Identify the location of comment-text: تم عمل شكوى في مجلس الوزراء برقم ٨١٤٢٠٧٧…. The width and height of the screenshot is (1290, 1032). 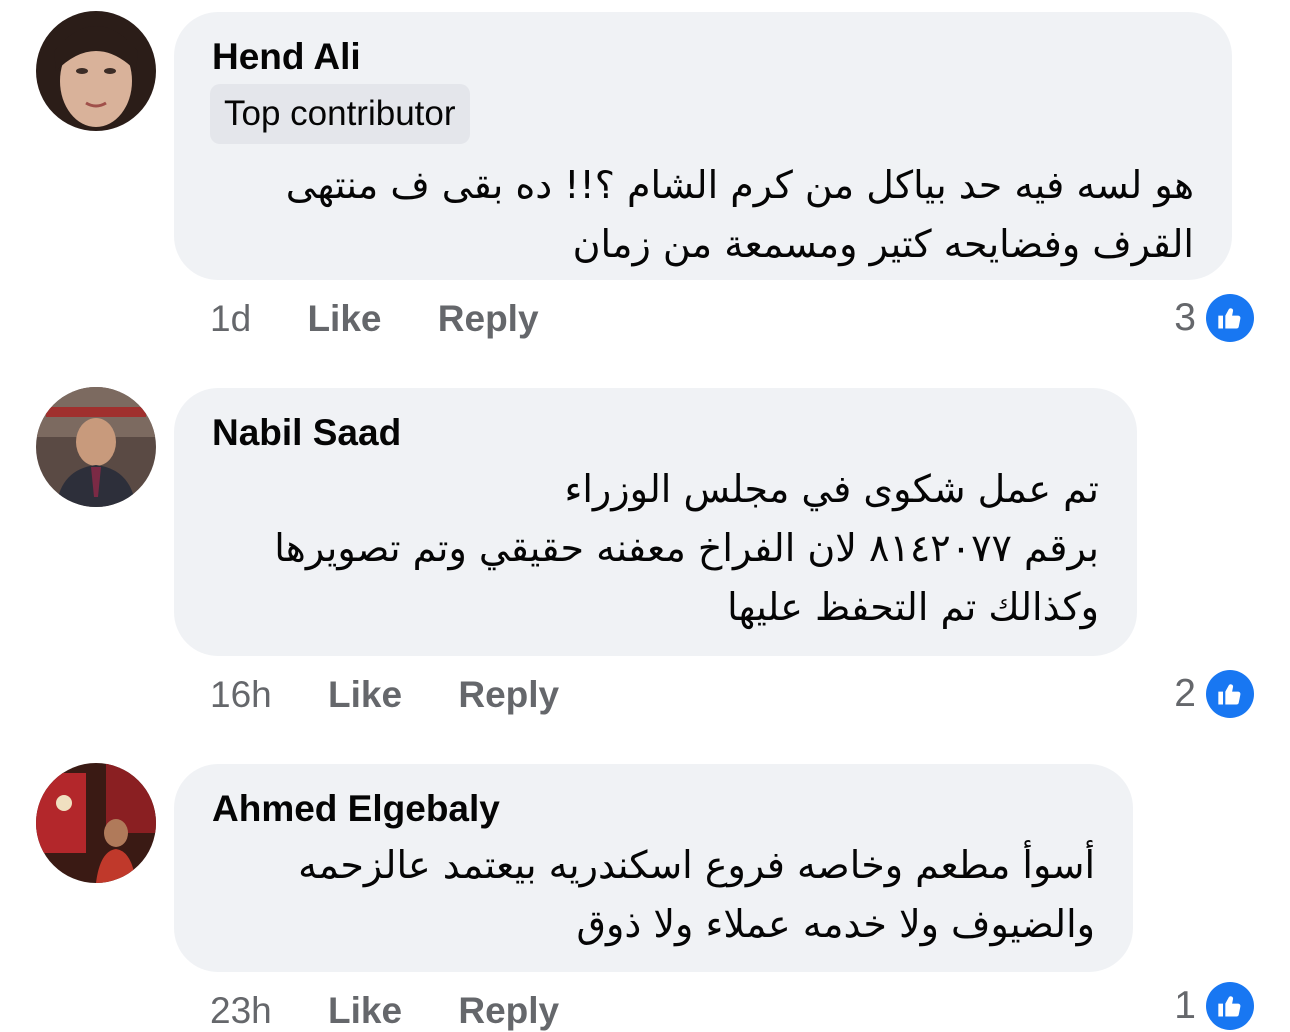
(686, 548).